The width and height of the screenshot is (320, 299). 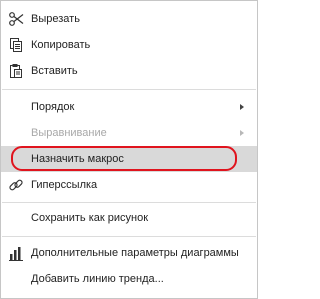 What do you see at coordinates (129, 185) in the screenshot?
I see `menu-item-hyperlink: Гиперссылка` at bounding box center [129, 185].